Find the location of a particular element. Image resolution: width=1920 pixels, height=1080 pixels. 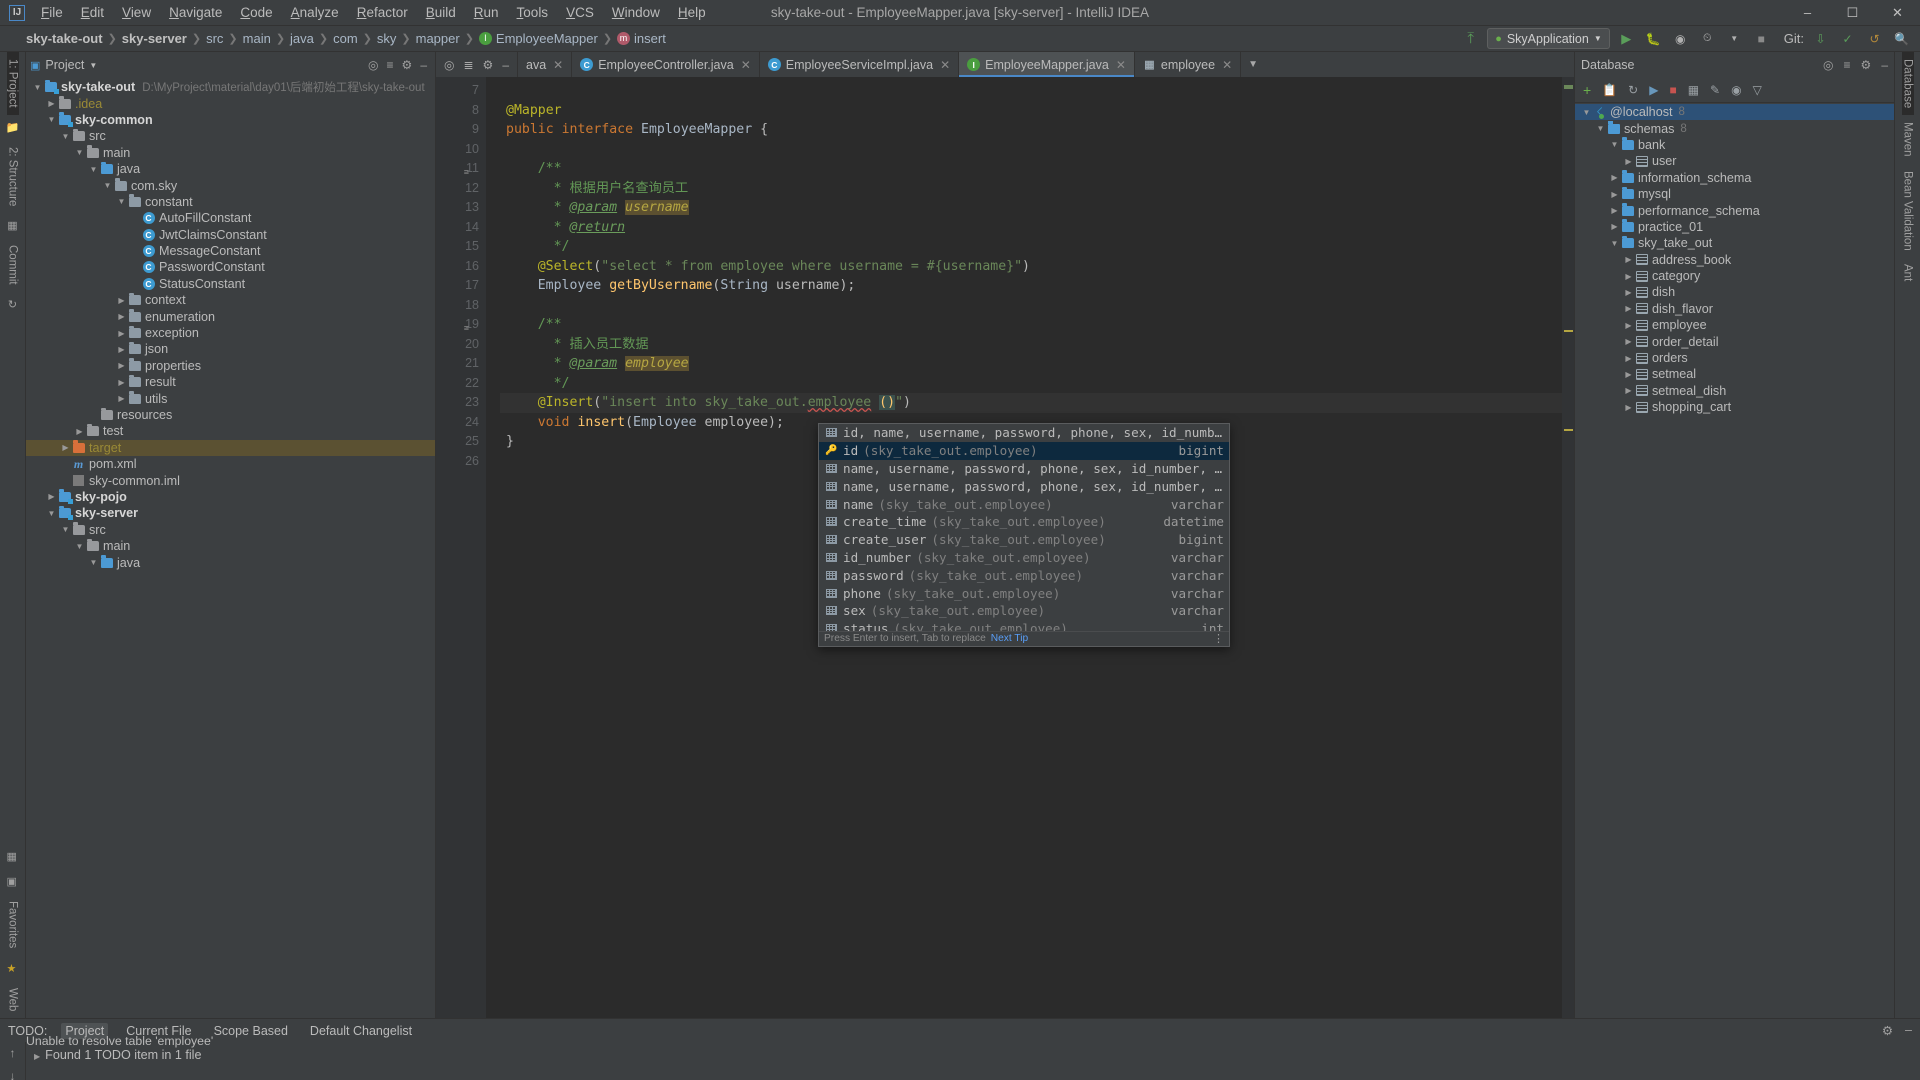

rail-button-commit: Commit is located at coordinates (13, 265).